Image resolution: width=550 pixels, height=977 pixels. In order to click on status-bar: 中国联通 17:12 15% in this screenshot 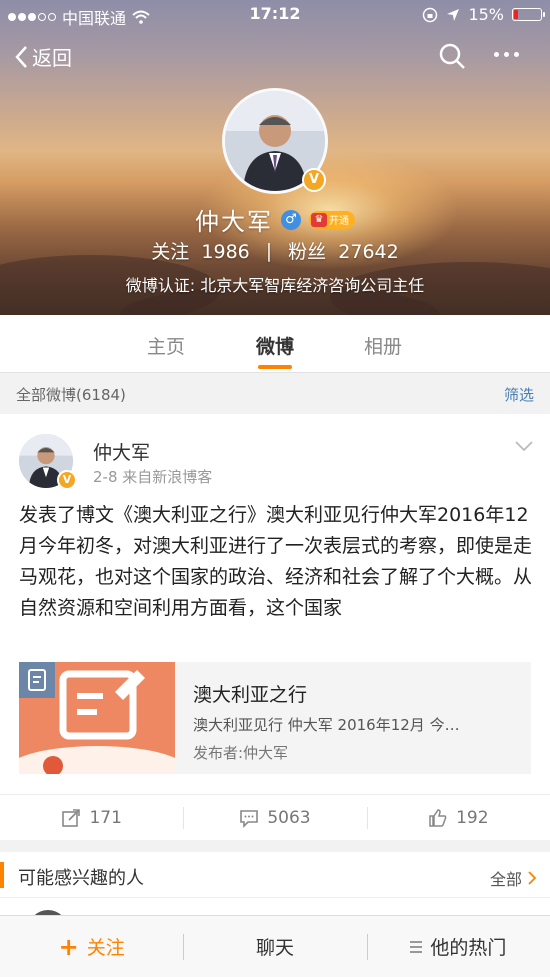, I will do `click(275, 14)`.